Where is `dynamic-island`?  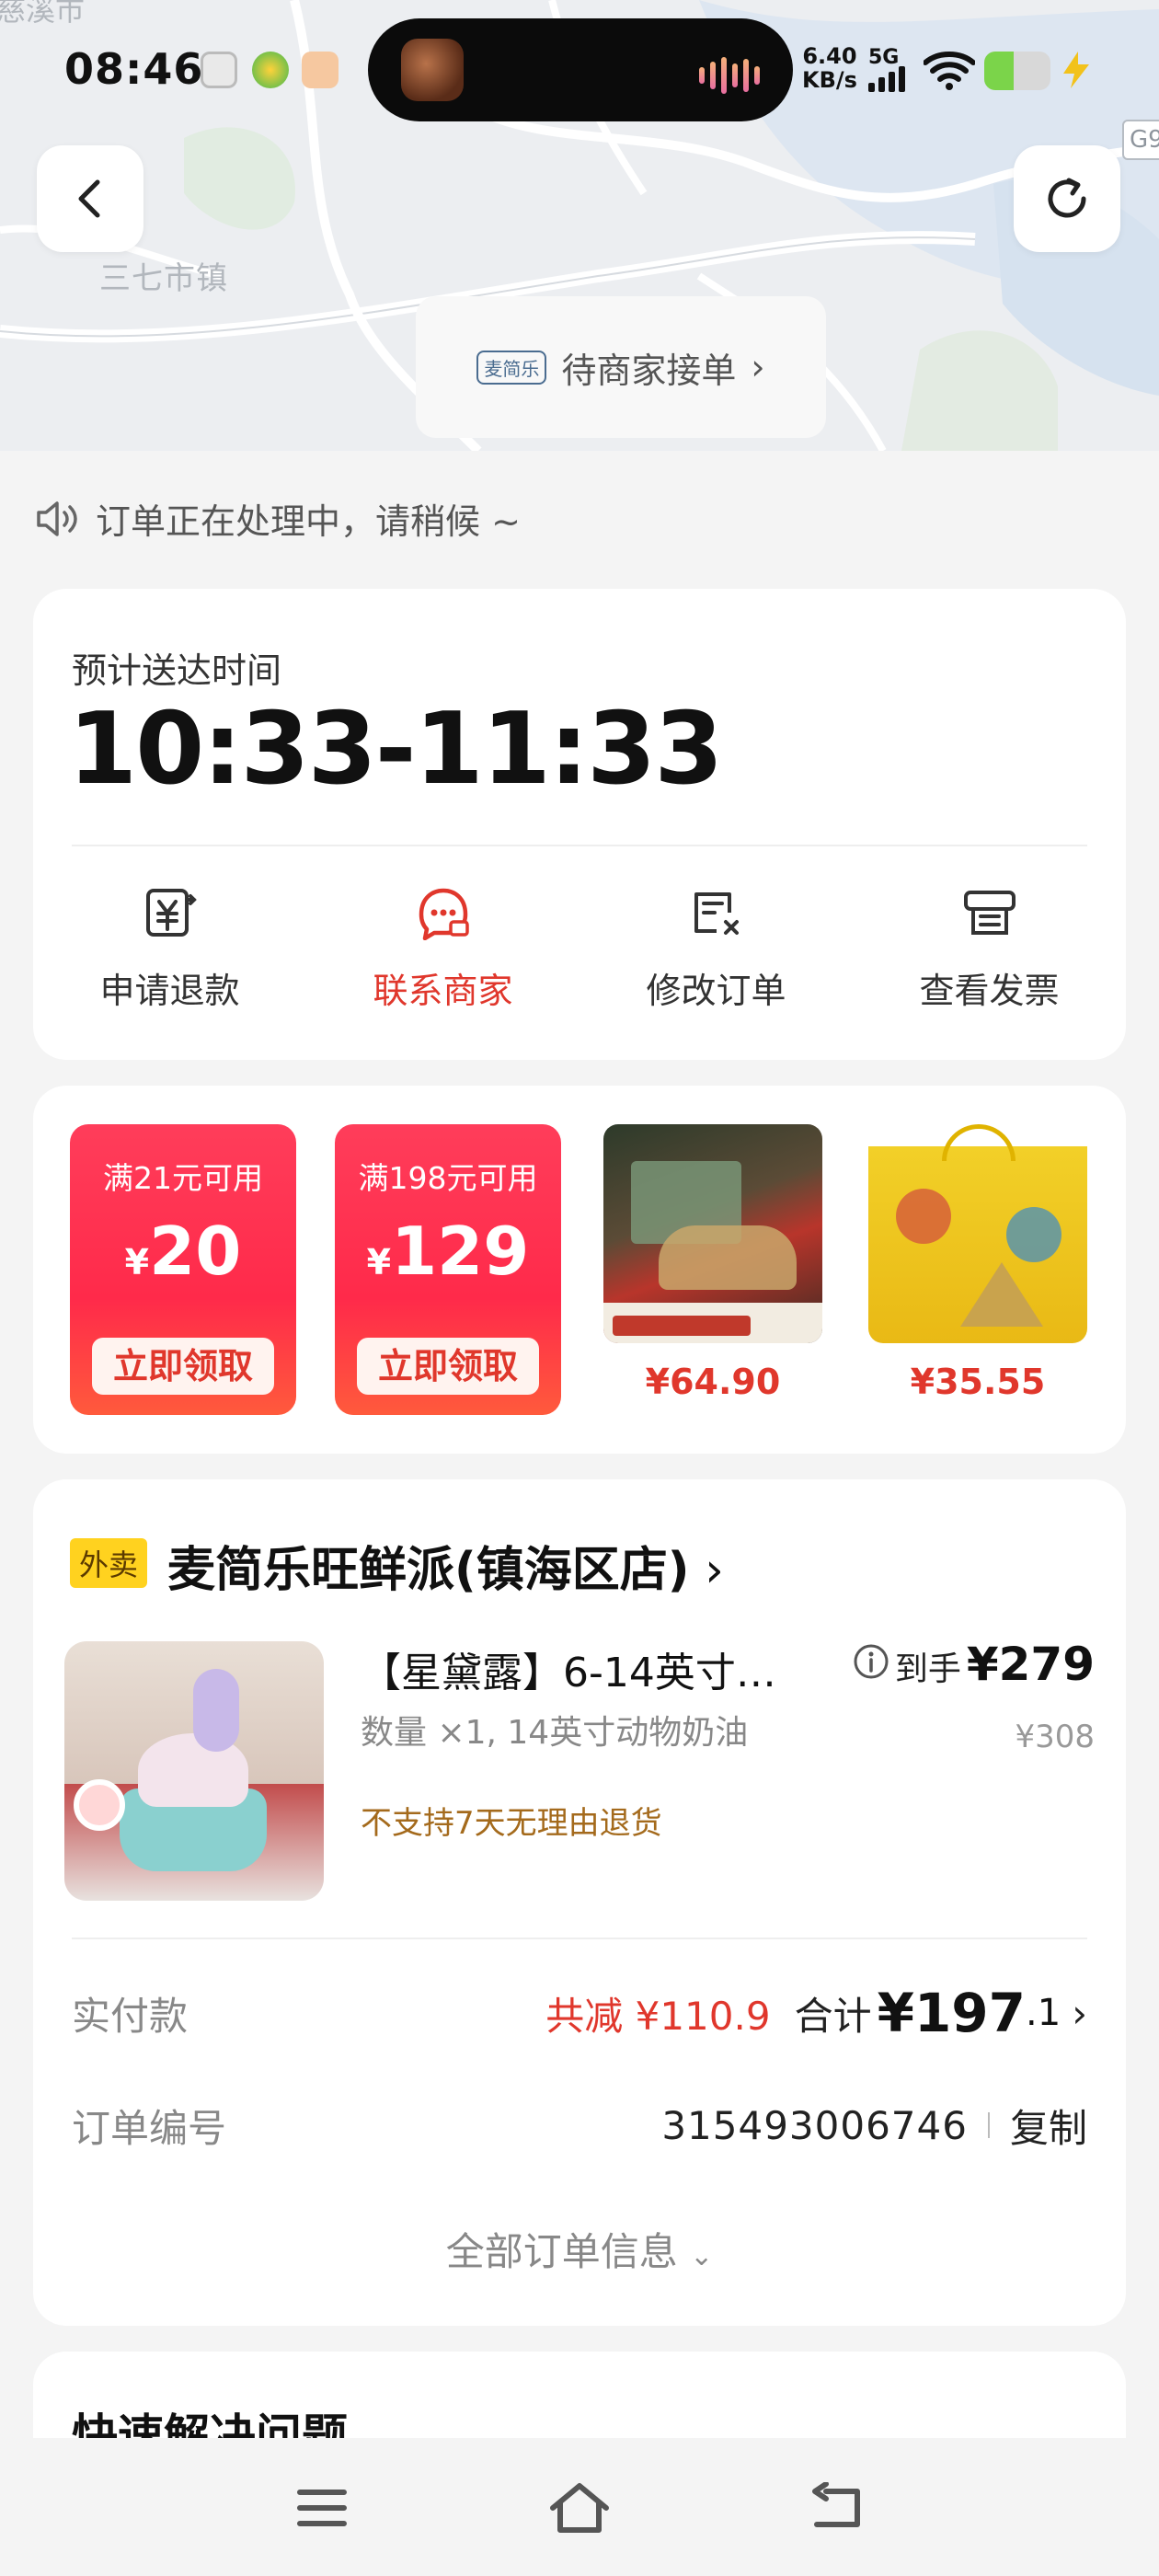 dynamic-island is located at coordinates (580, 69).